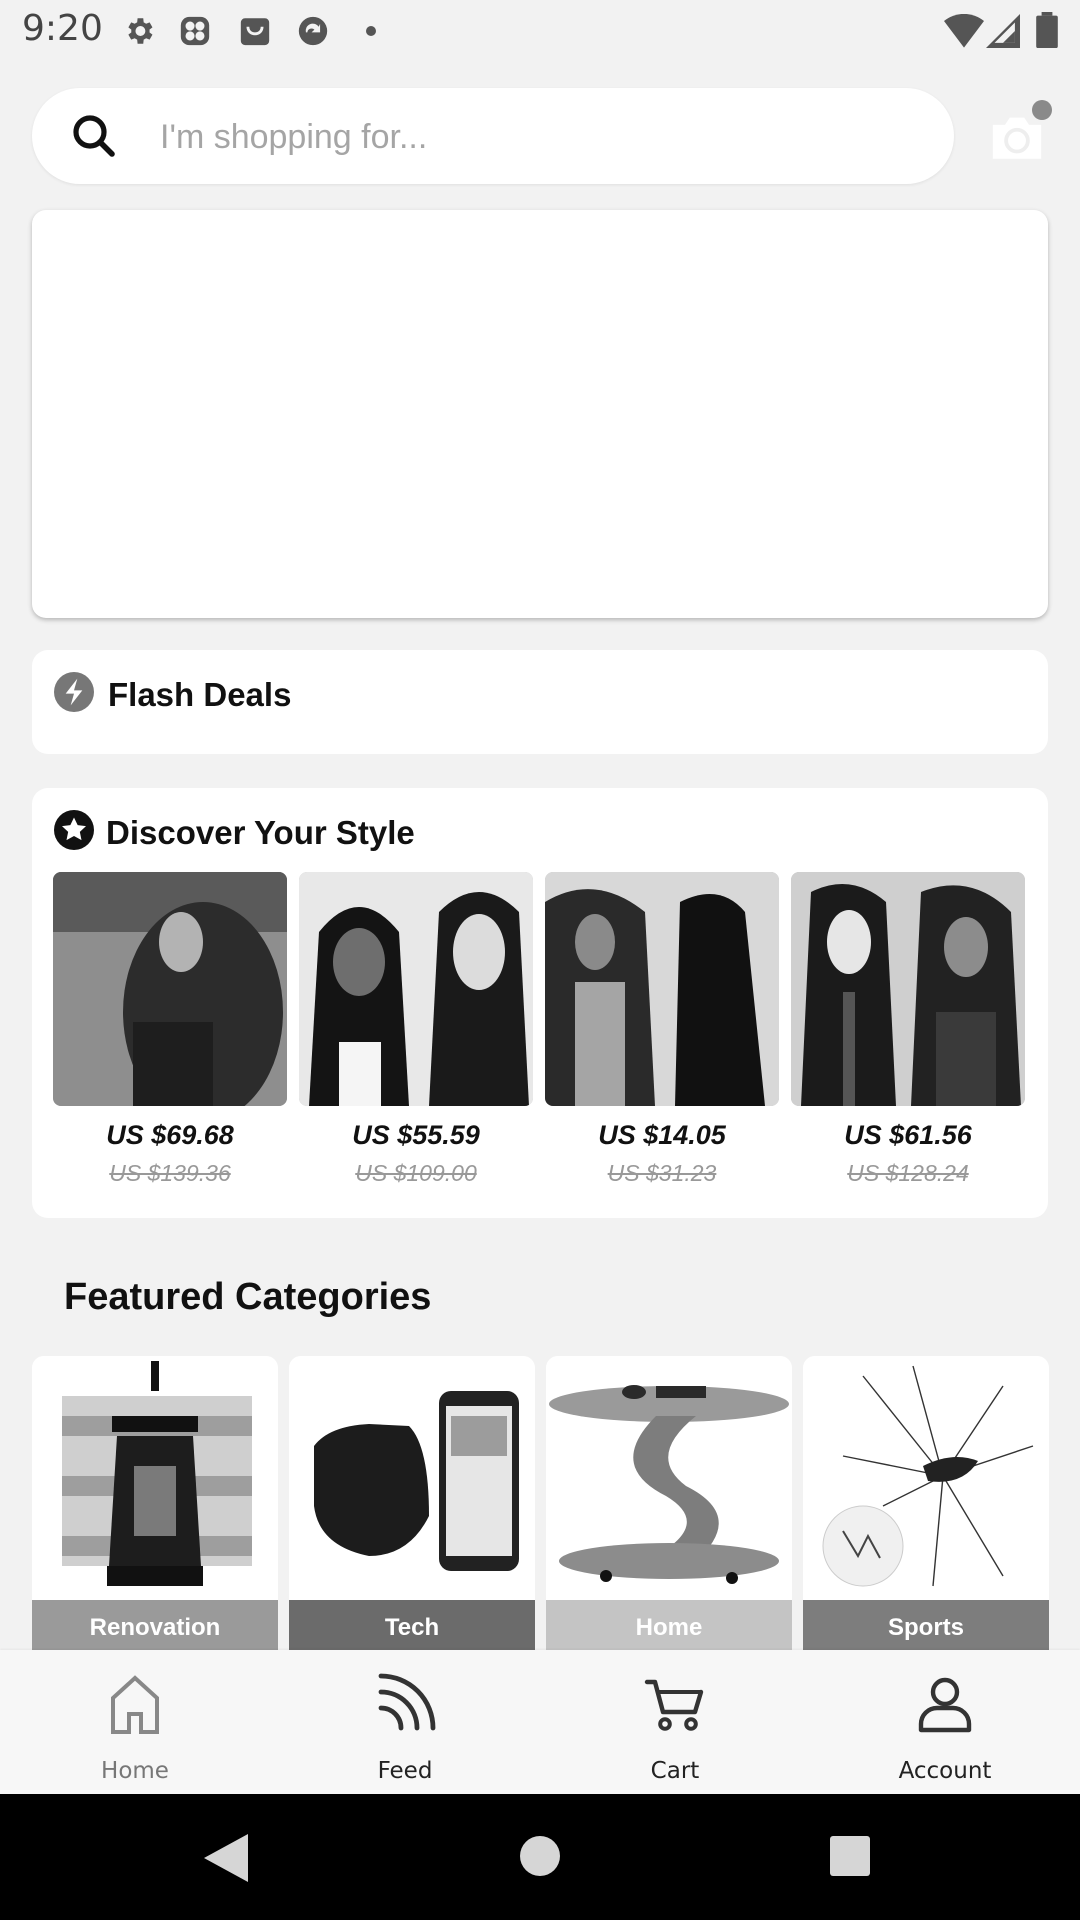 This screenshot has width=1080, height=1920. What do you see at coordinates (850, 1856) in the screenshot?
I see `recents-icon` at bounding box center [850, 1856].